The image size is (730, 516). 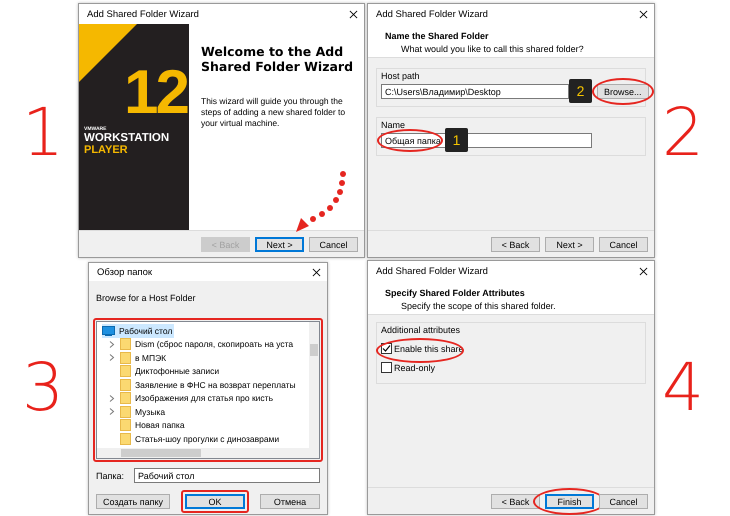 I want to click on dialog-button: Создать папку, so click(x=133, y=501).